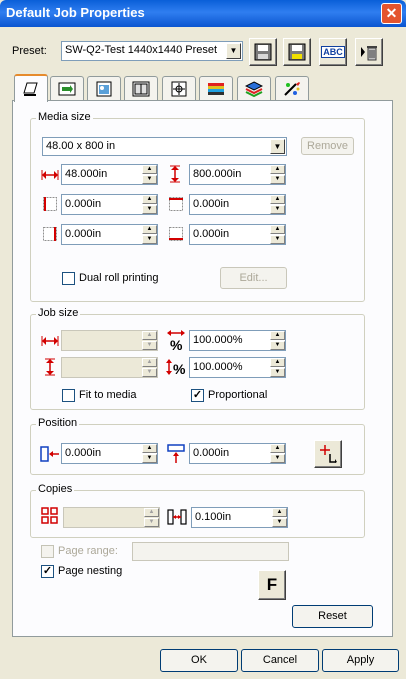  Describe the element at coordinates (50, 454) in the screenshot. I see `position-x-icon` at that location.